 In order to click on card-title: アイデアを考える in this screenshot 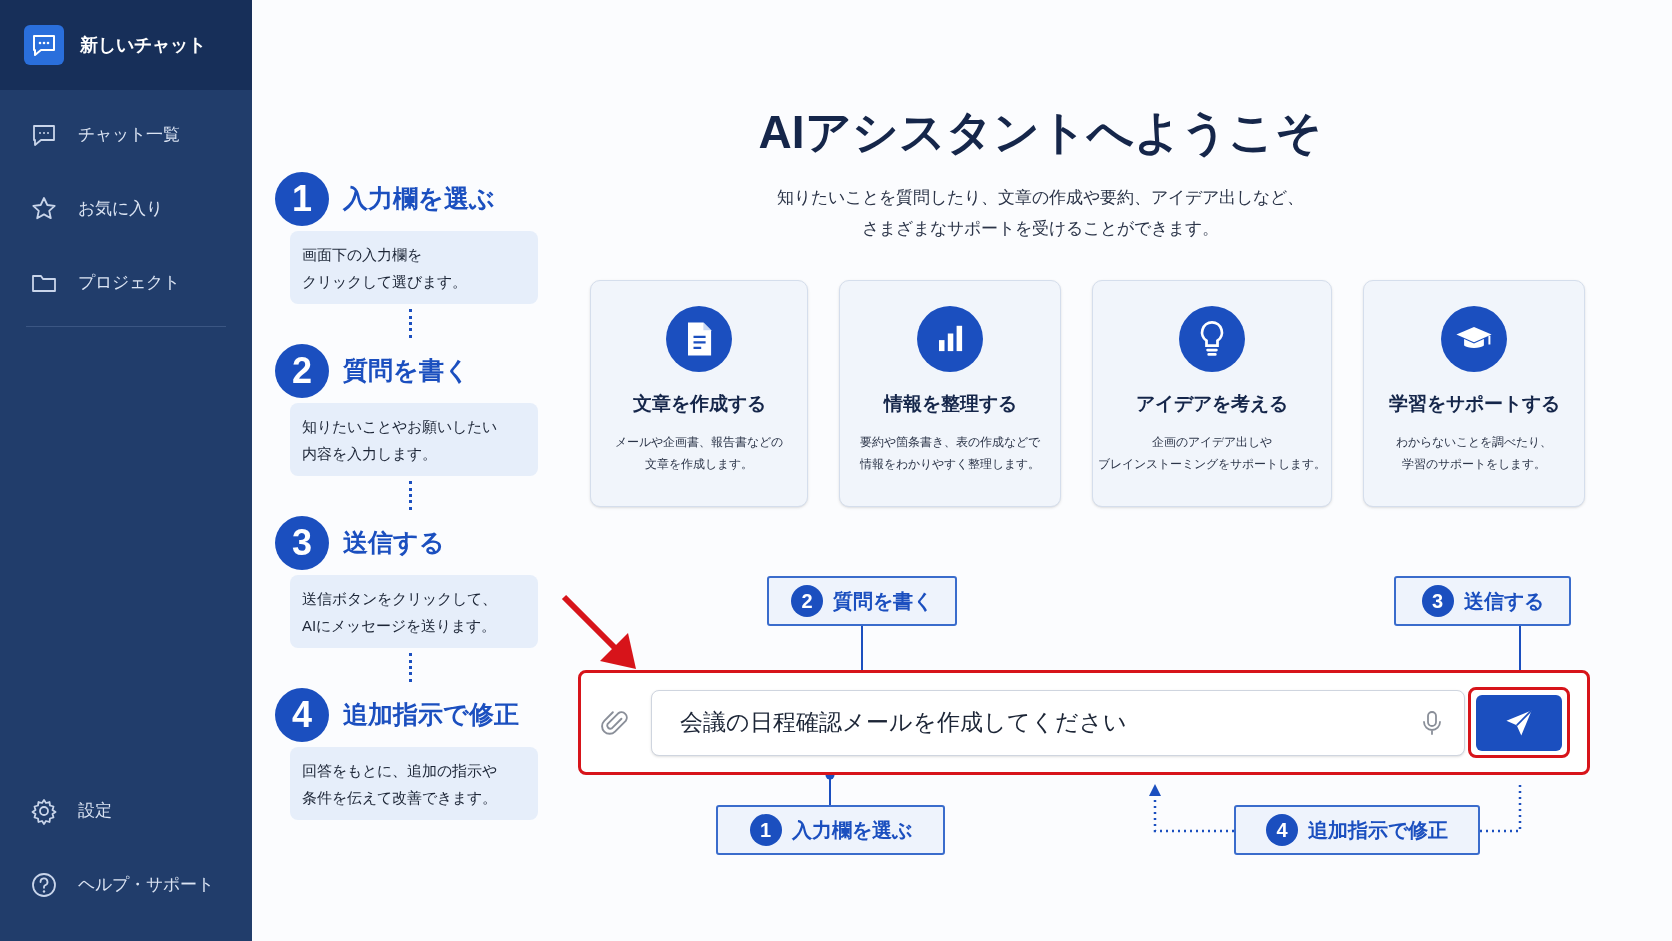, I will do `click(1212, 404)`.